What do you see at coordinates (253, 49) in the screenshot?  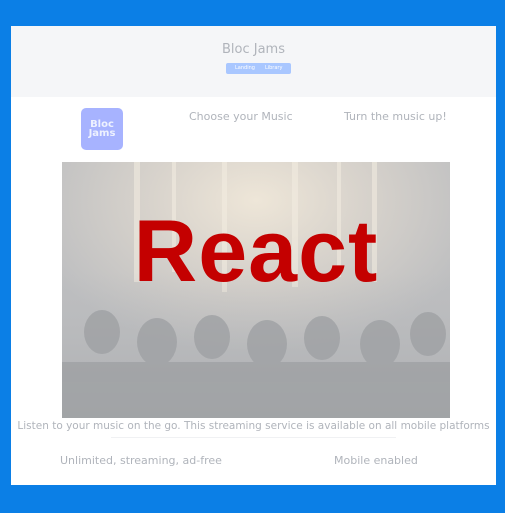 I see `app-title: Bloc Jams` at bounding box center [253, 49].